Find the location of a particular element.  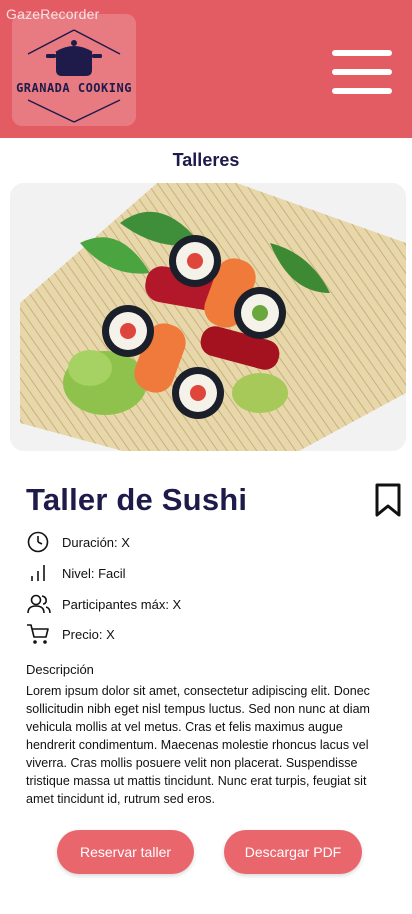

section-title: Talleres is located at coordinates (206, 160).